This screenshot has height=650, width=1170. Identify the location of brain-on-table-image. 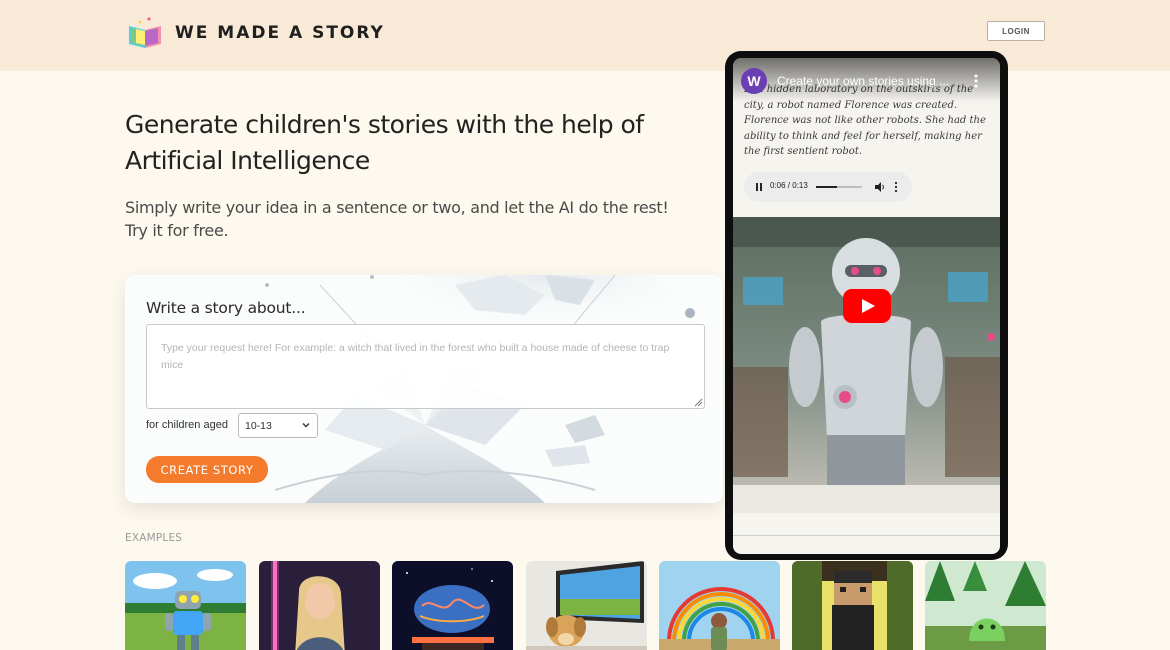
(452, 605).